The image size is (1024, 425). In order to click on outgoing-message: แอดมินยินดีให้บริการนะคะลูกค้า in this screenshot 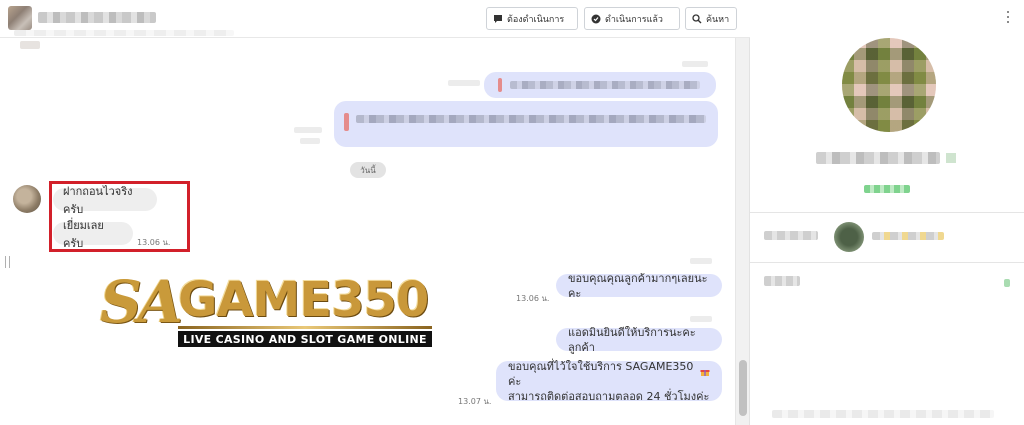, I will do `click(639, 340)`.